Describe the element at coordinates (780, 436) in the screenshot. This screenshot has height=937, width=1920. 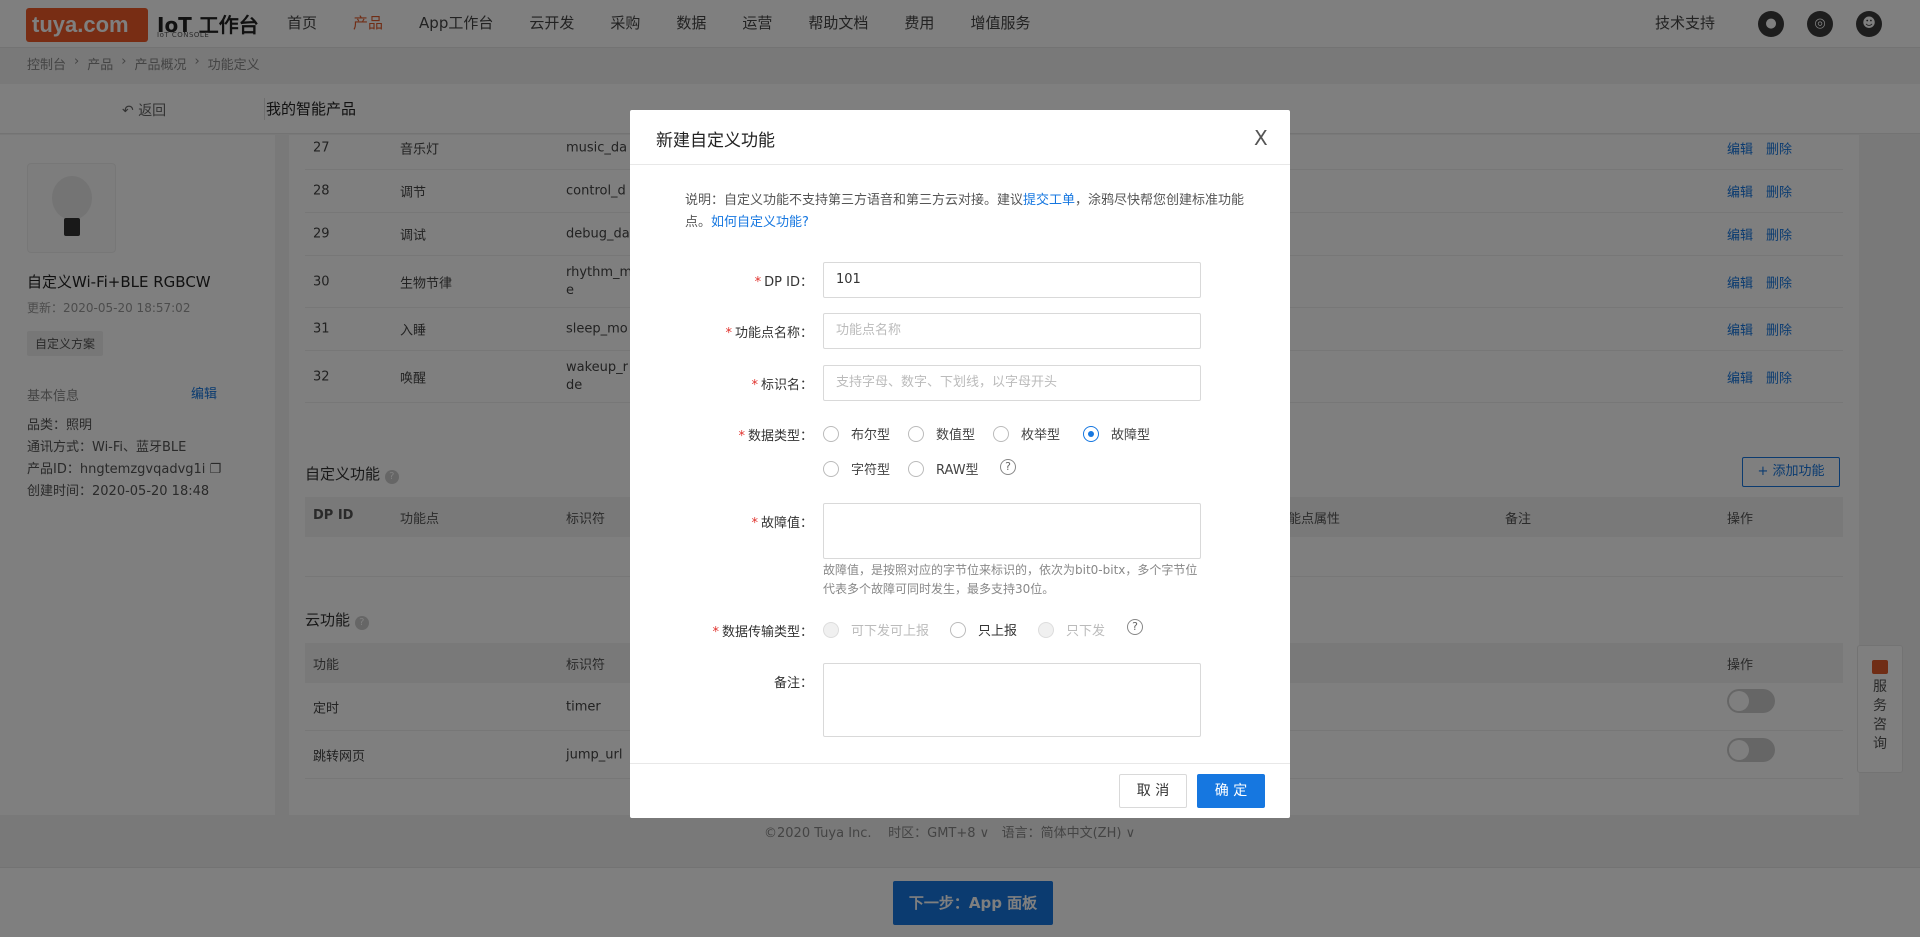
I see `data-type-label-text: 数据类型：` at that location.